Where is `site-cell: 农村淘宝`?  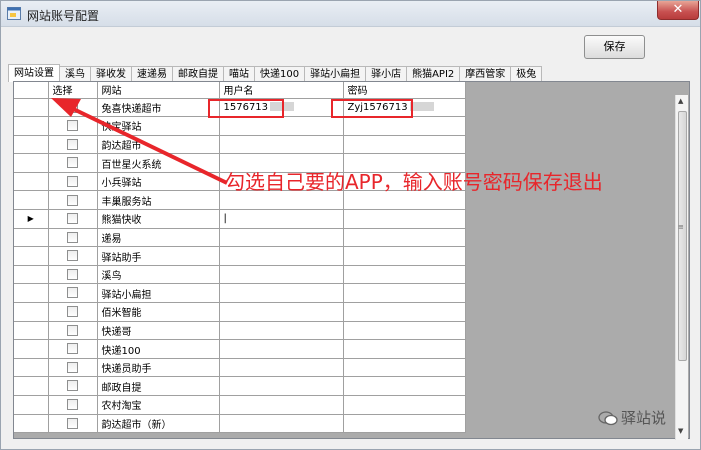
site-cell: 农村淘宝 is located at coordinates (158, 405).